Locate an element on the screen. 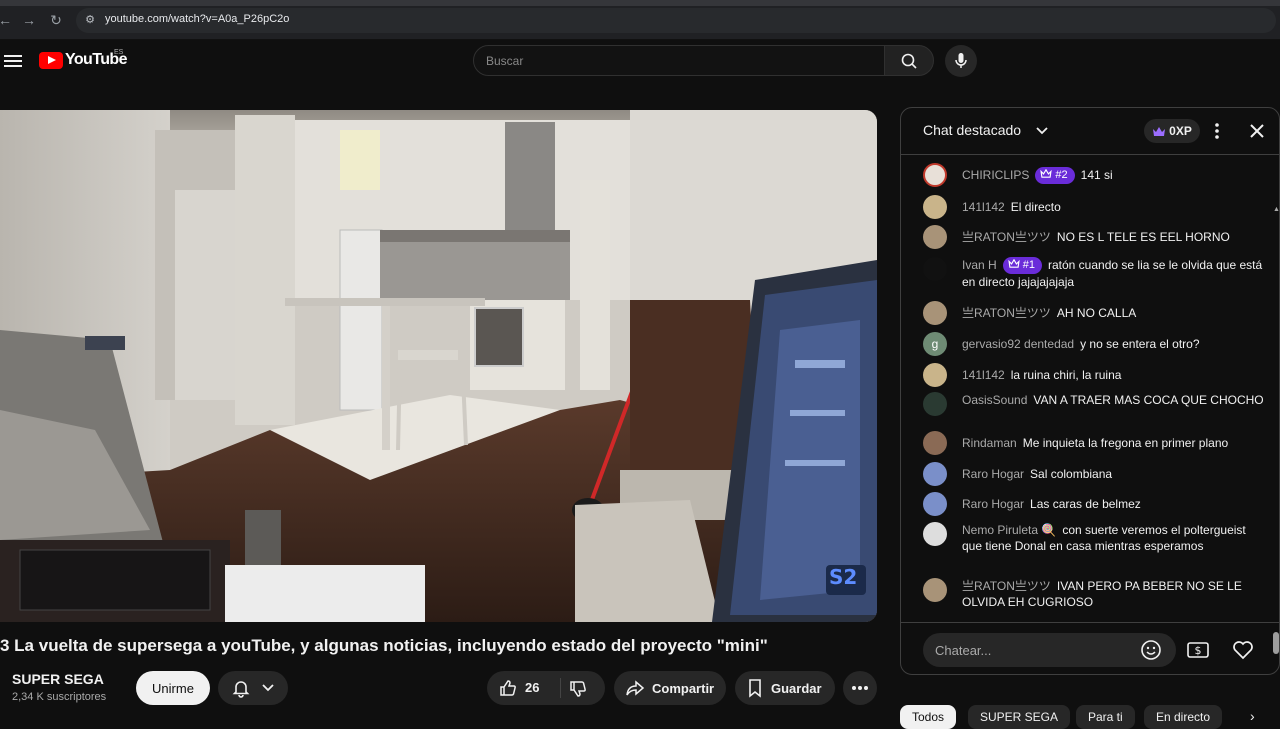 This screenshot has width=1280, height=729. back-icon: ← is located at coordinates (7, 20).